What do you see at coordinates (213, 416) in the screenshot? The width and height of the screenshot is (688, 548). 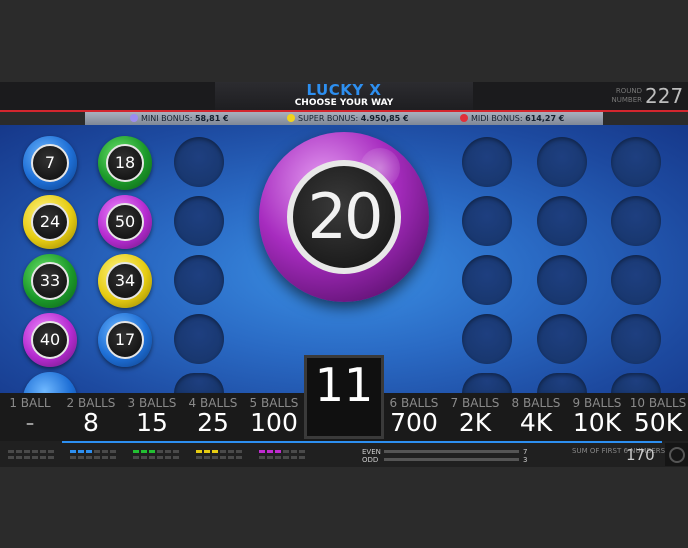 I see `paytable-cell: 4 BALLS 25` at bounding box center [213, 416].